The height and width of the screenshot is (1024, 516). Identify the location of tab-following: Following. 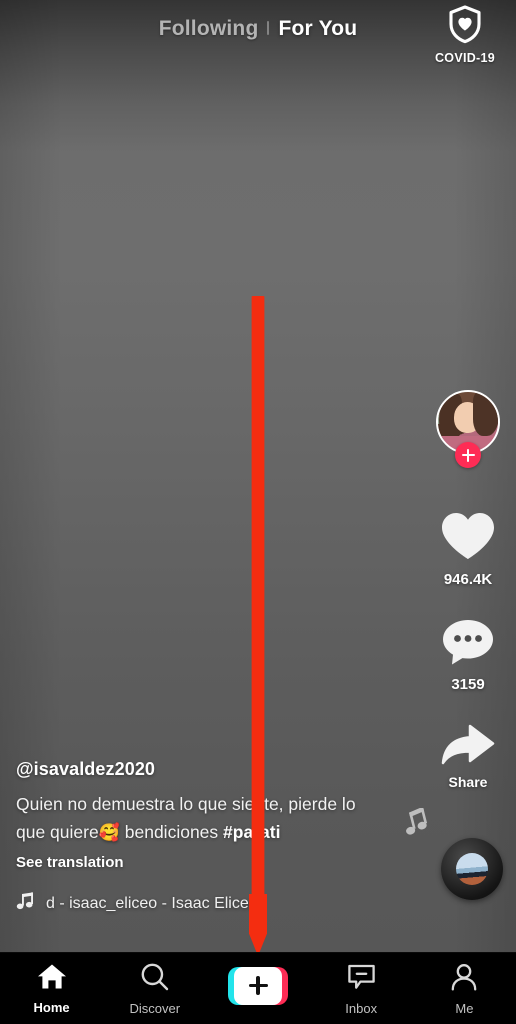
(209, 28).